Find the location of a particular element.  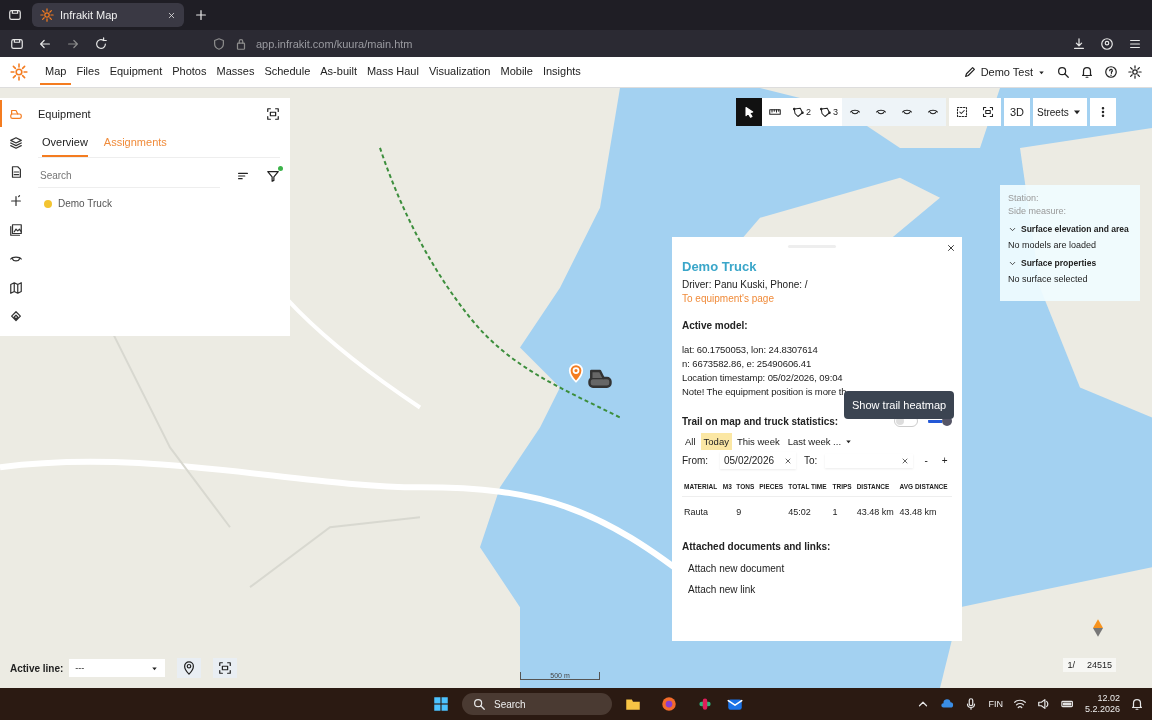

reload-icon is located at coordinates (101, 43).